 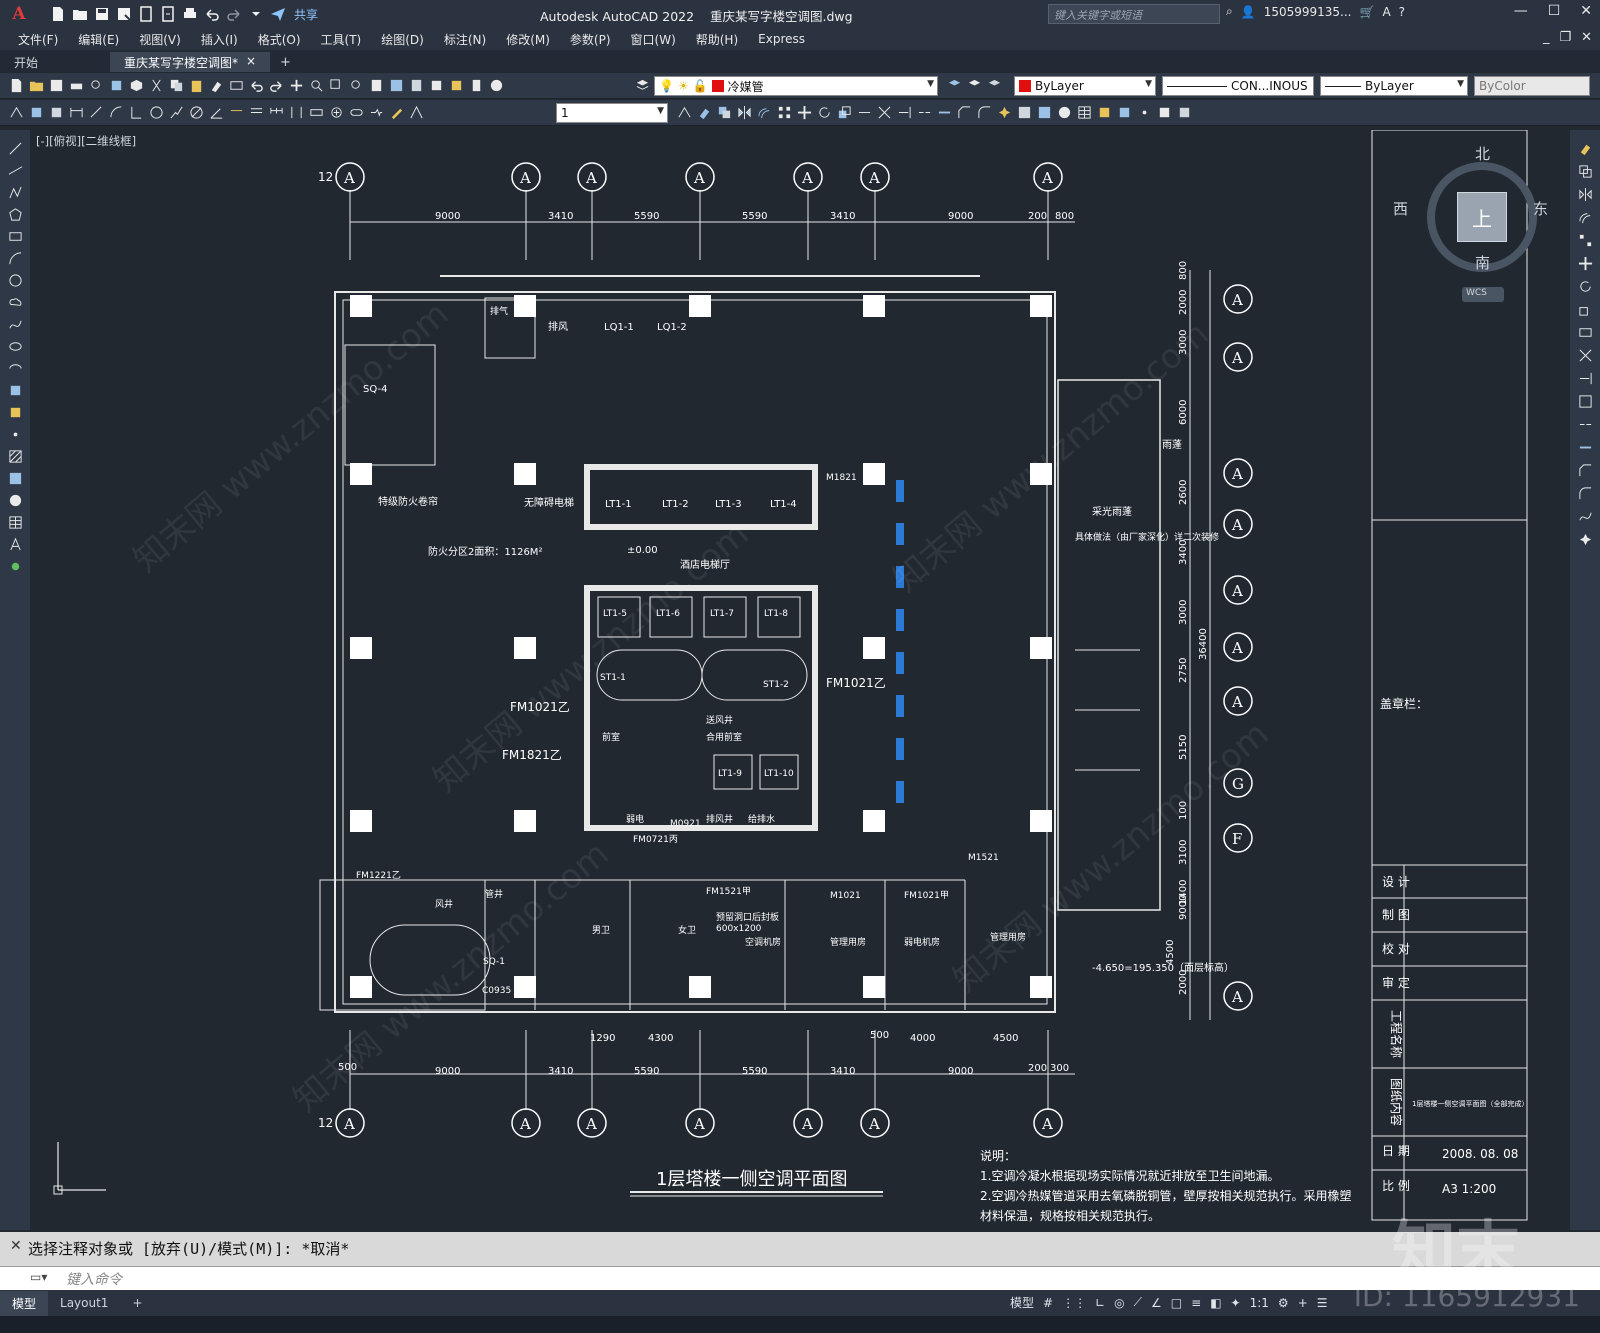 I want to click on cart-icon: 🛒, so click(x=1366, y=12).